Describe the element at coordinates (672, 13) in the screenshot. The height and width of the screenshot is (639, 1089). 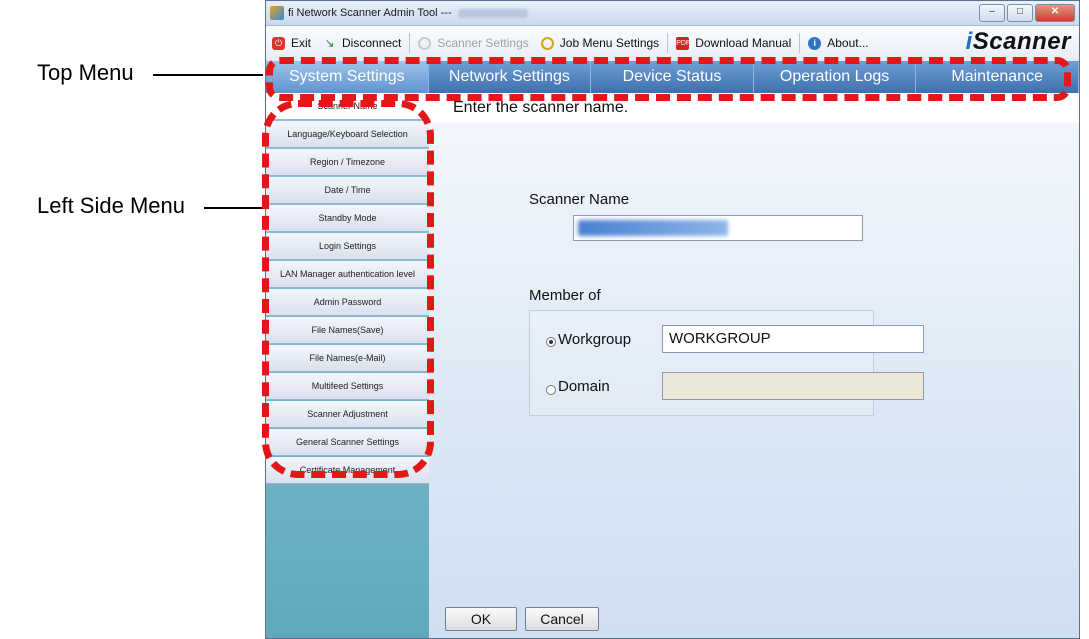
I see `title-bar: fi Network Scanner Admin Tool --- – □ ✕` at that location.